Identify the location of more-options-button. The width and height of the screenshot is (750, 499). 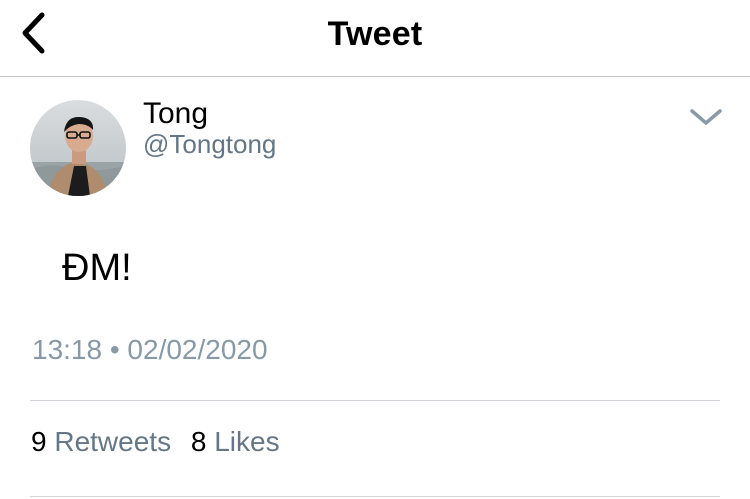
(706, 117).